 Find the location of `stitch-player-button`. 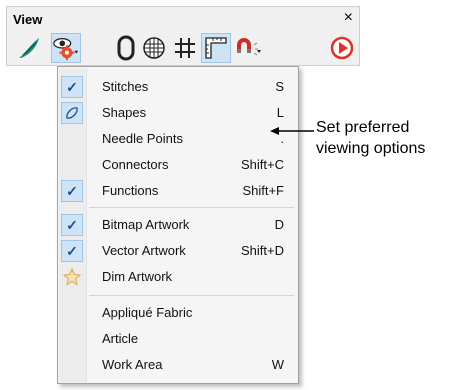

stitch-player-button is located at coordinates (342, 48).